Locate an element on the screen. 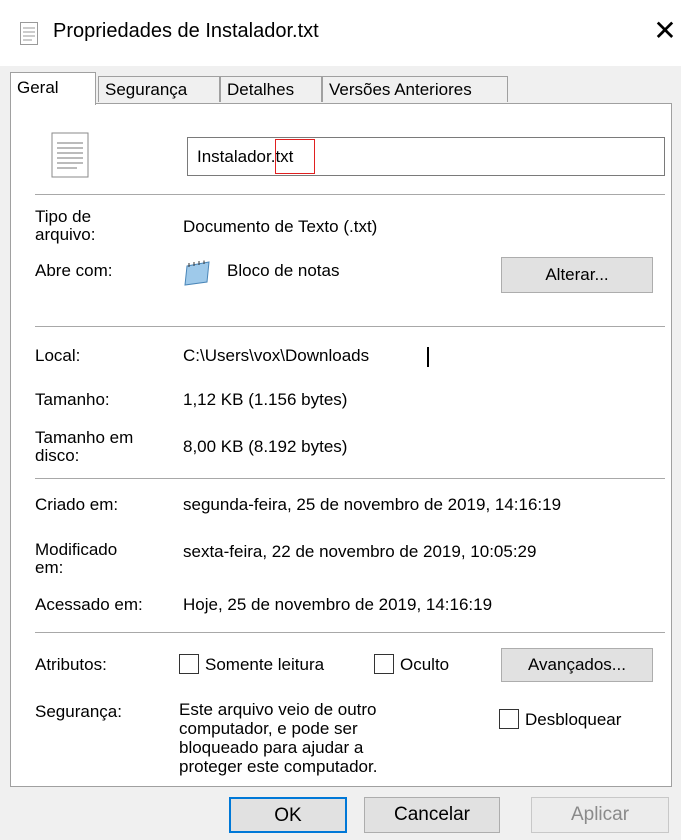 The image size is (681, 840). modified-label-1: Modificado is located at coordinates (76, 549).